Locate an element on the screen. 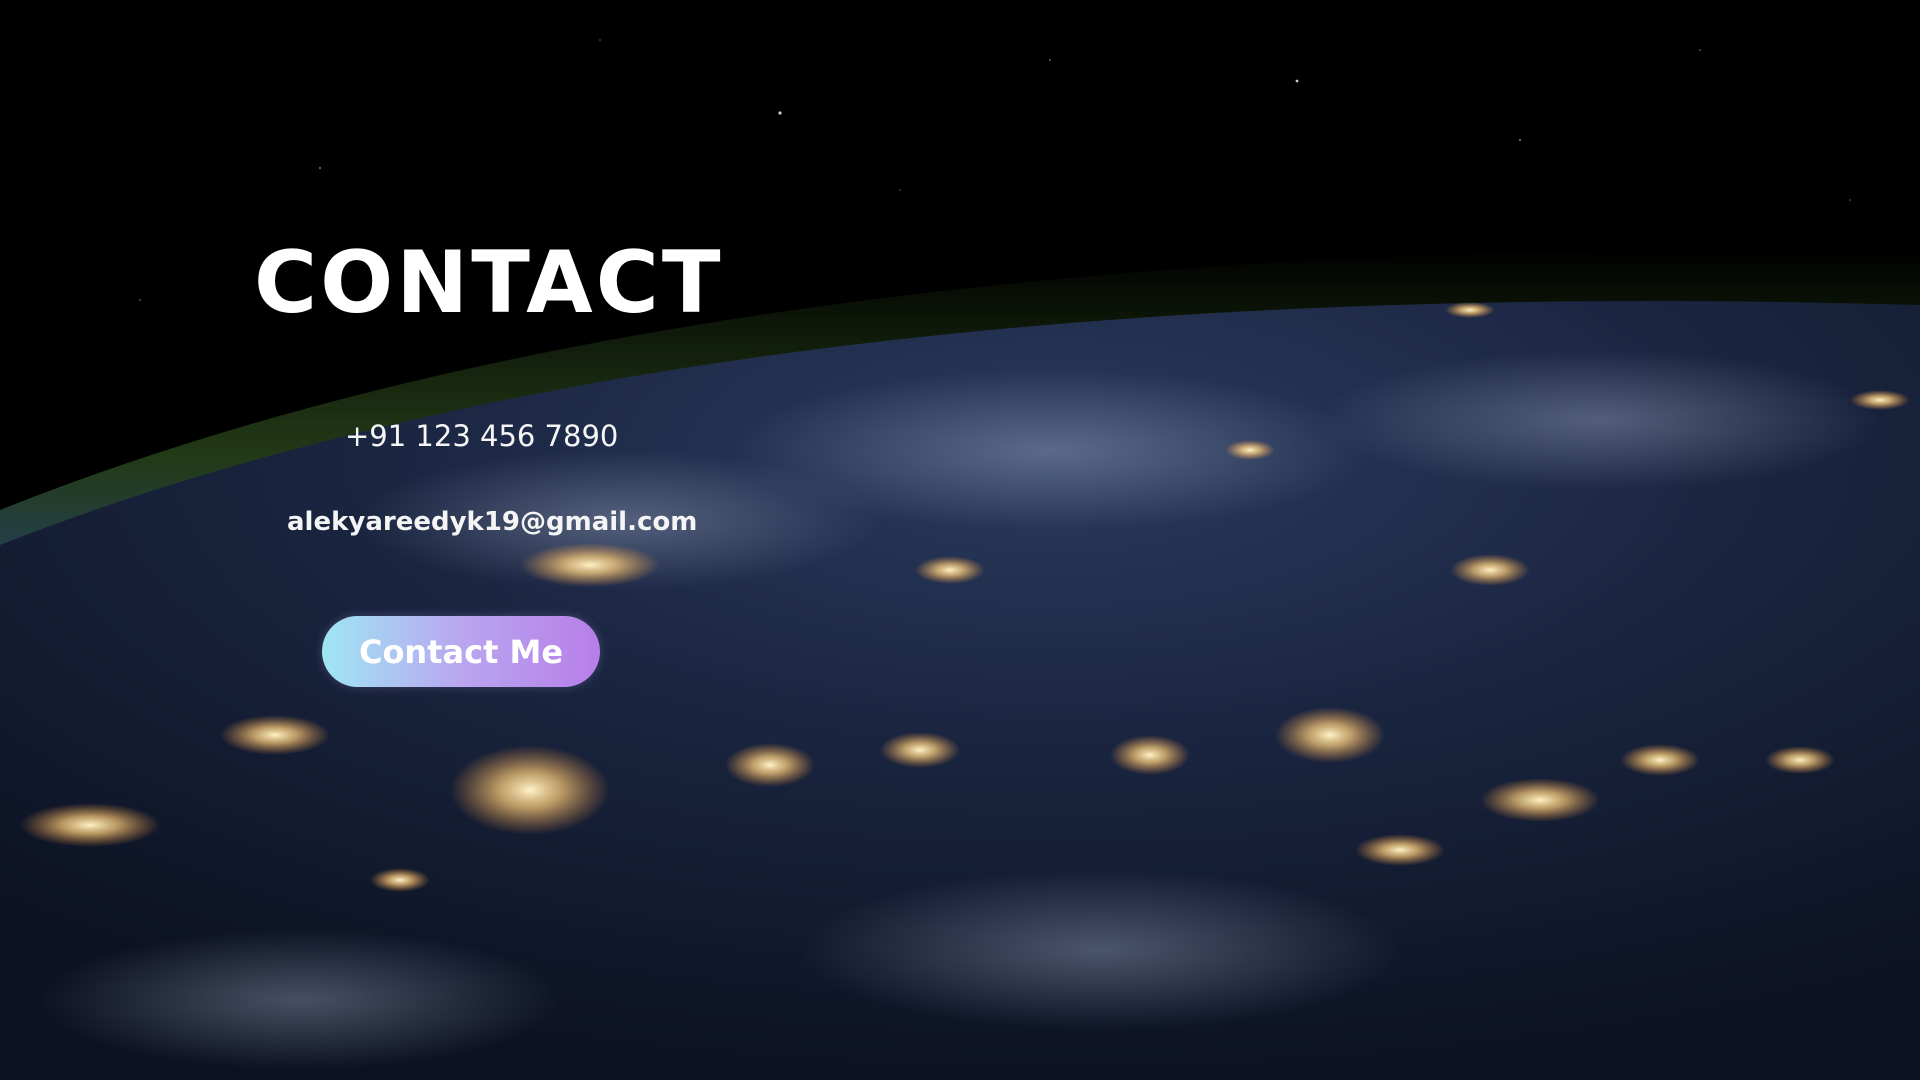  email-address: alekyareedyk19@gmail.com is located at coordinates (492, 522).